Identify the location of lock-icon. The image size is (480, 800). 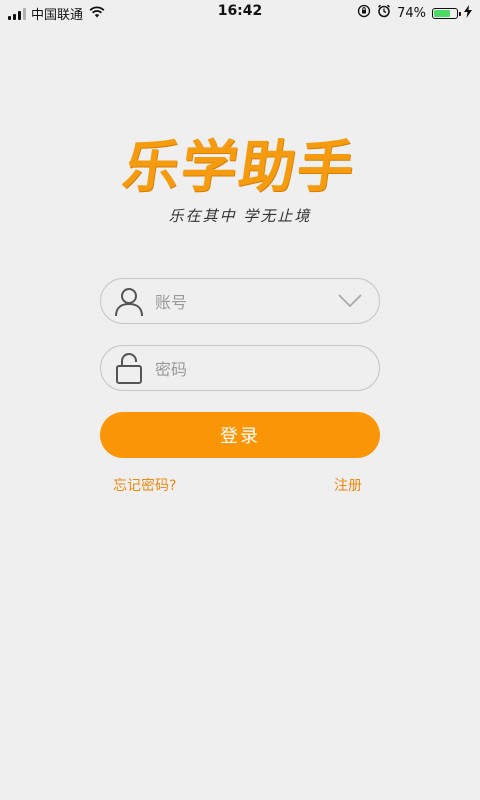
(129, 368).